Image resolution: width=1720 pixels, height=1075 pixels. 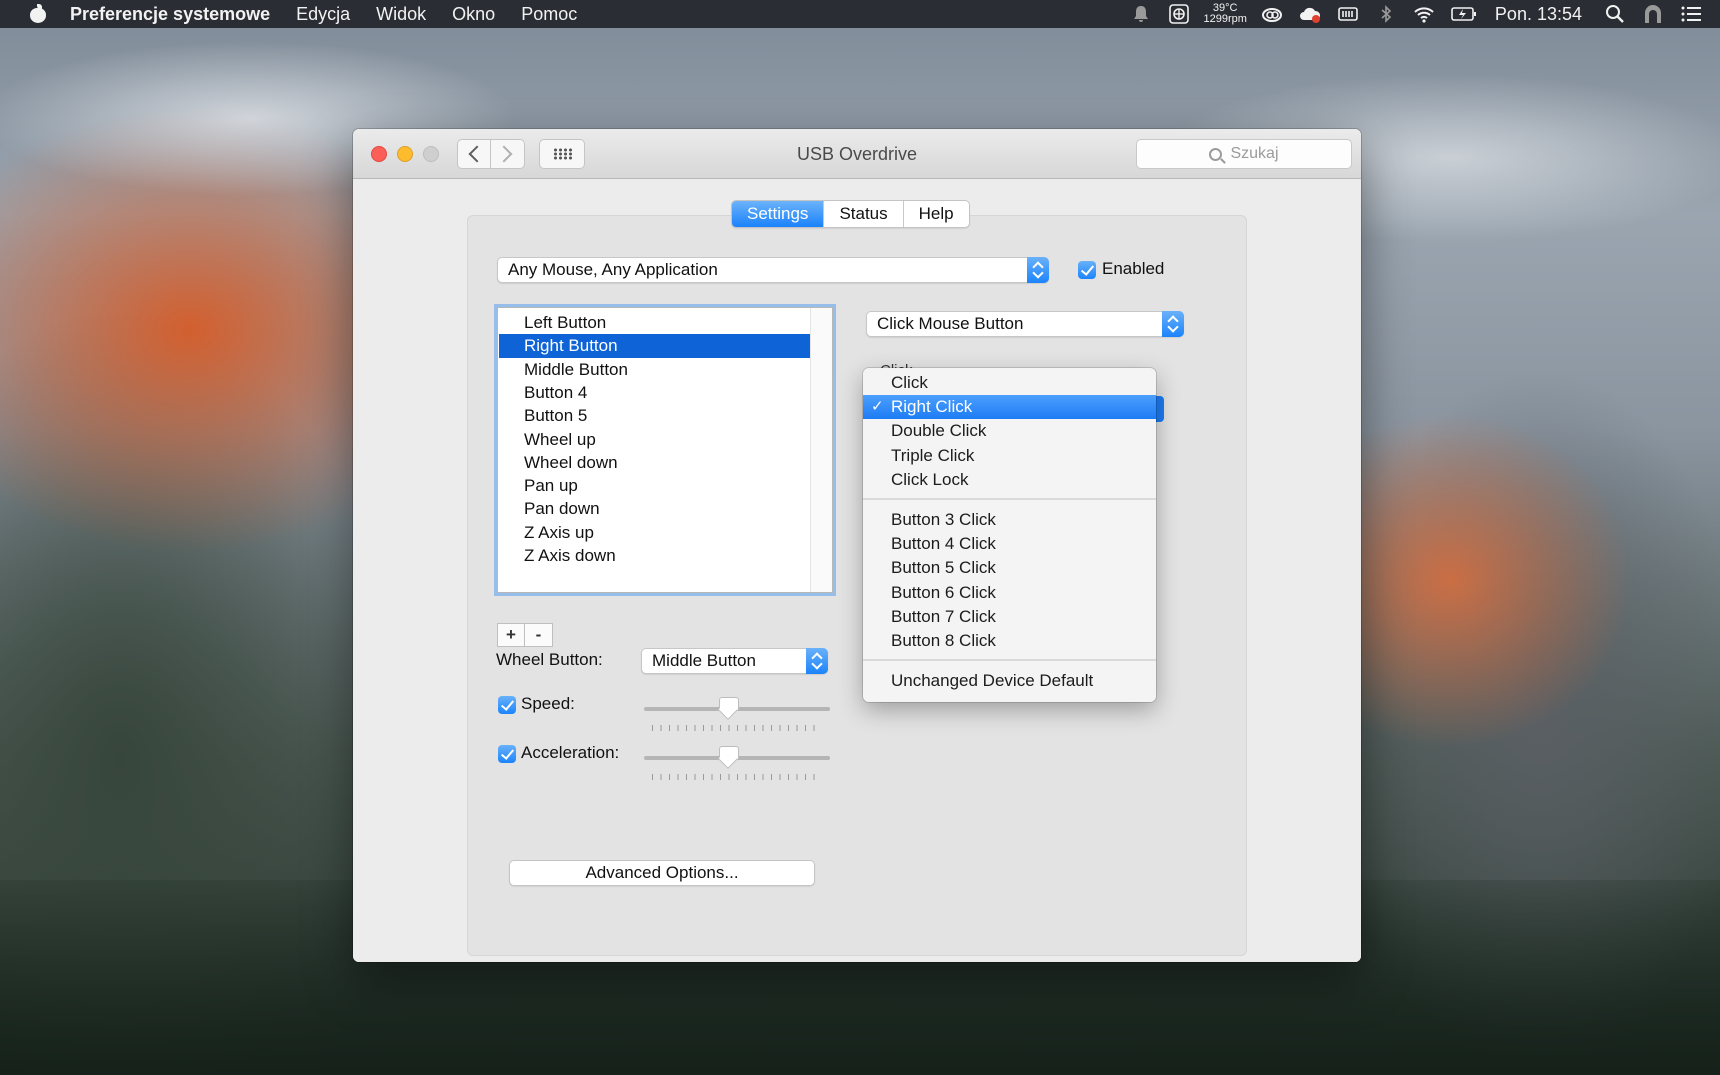 I want to click on list-item: Button 5, so click(x=654, y=416).